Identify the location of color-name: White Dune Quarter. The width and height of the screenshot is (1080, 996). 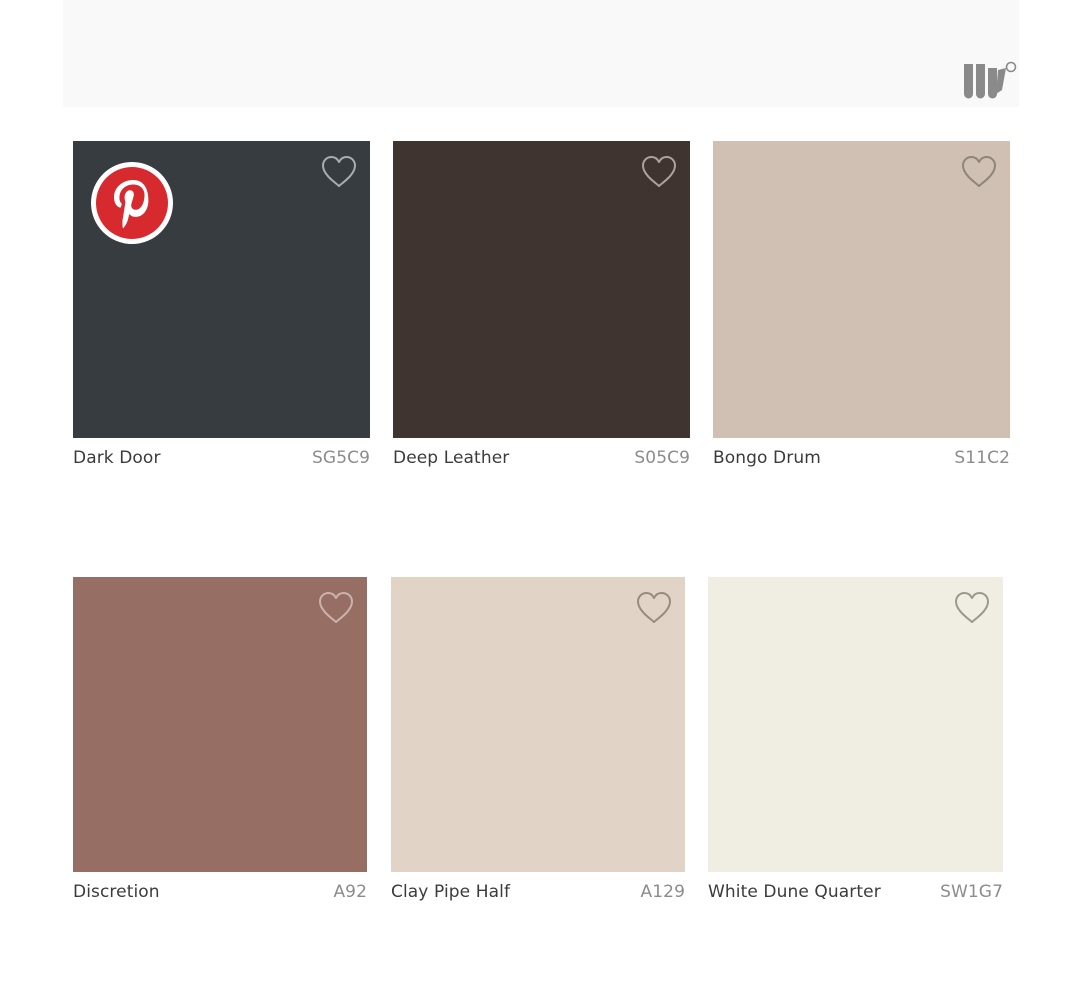
(794, 892).